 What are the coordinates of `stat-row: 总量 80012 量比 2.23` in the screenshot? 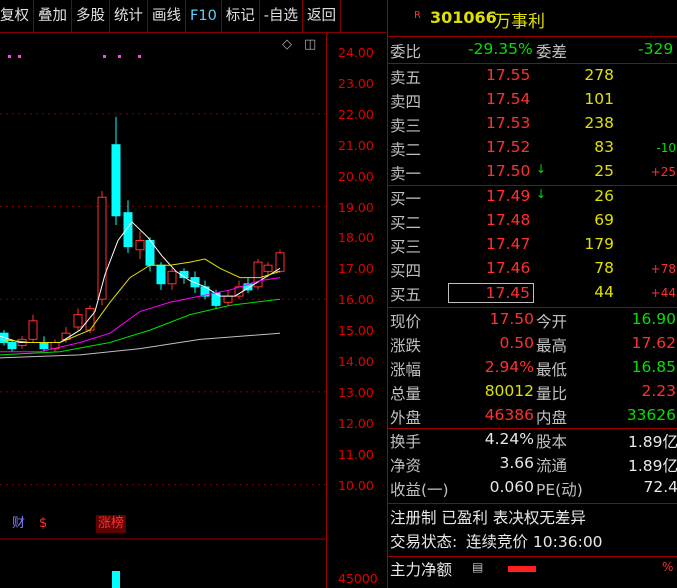 It's located at (532, 394).